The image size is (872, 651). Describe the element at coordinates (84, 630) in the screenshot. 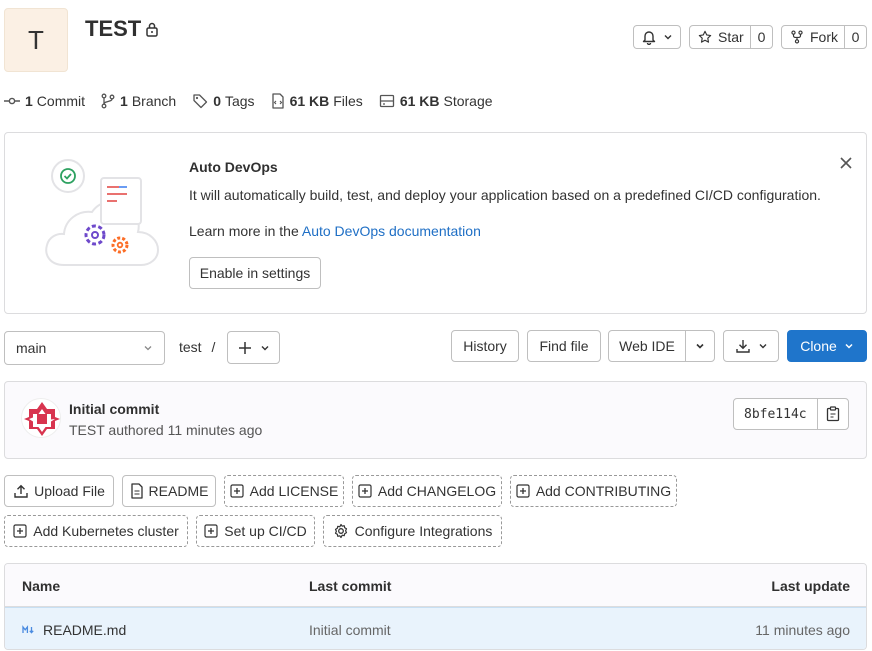

I see `file-name: README.md` at that location.